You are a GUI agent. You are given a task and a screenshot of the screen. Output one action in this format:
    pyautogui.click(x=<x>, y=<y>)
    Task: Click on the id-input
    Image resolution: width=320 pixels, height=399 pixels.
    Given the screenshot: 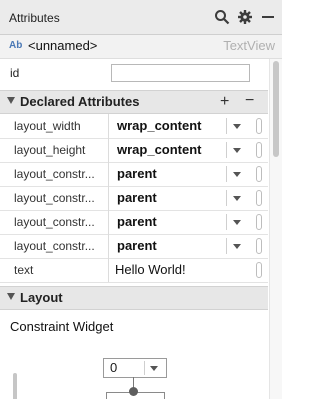 What is the action you would take?
    pyautogui.click(x=180, y=73)
    